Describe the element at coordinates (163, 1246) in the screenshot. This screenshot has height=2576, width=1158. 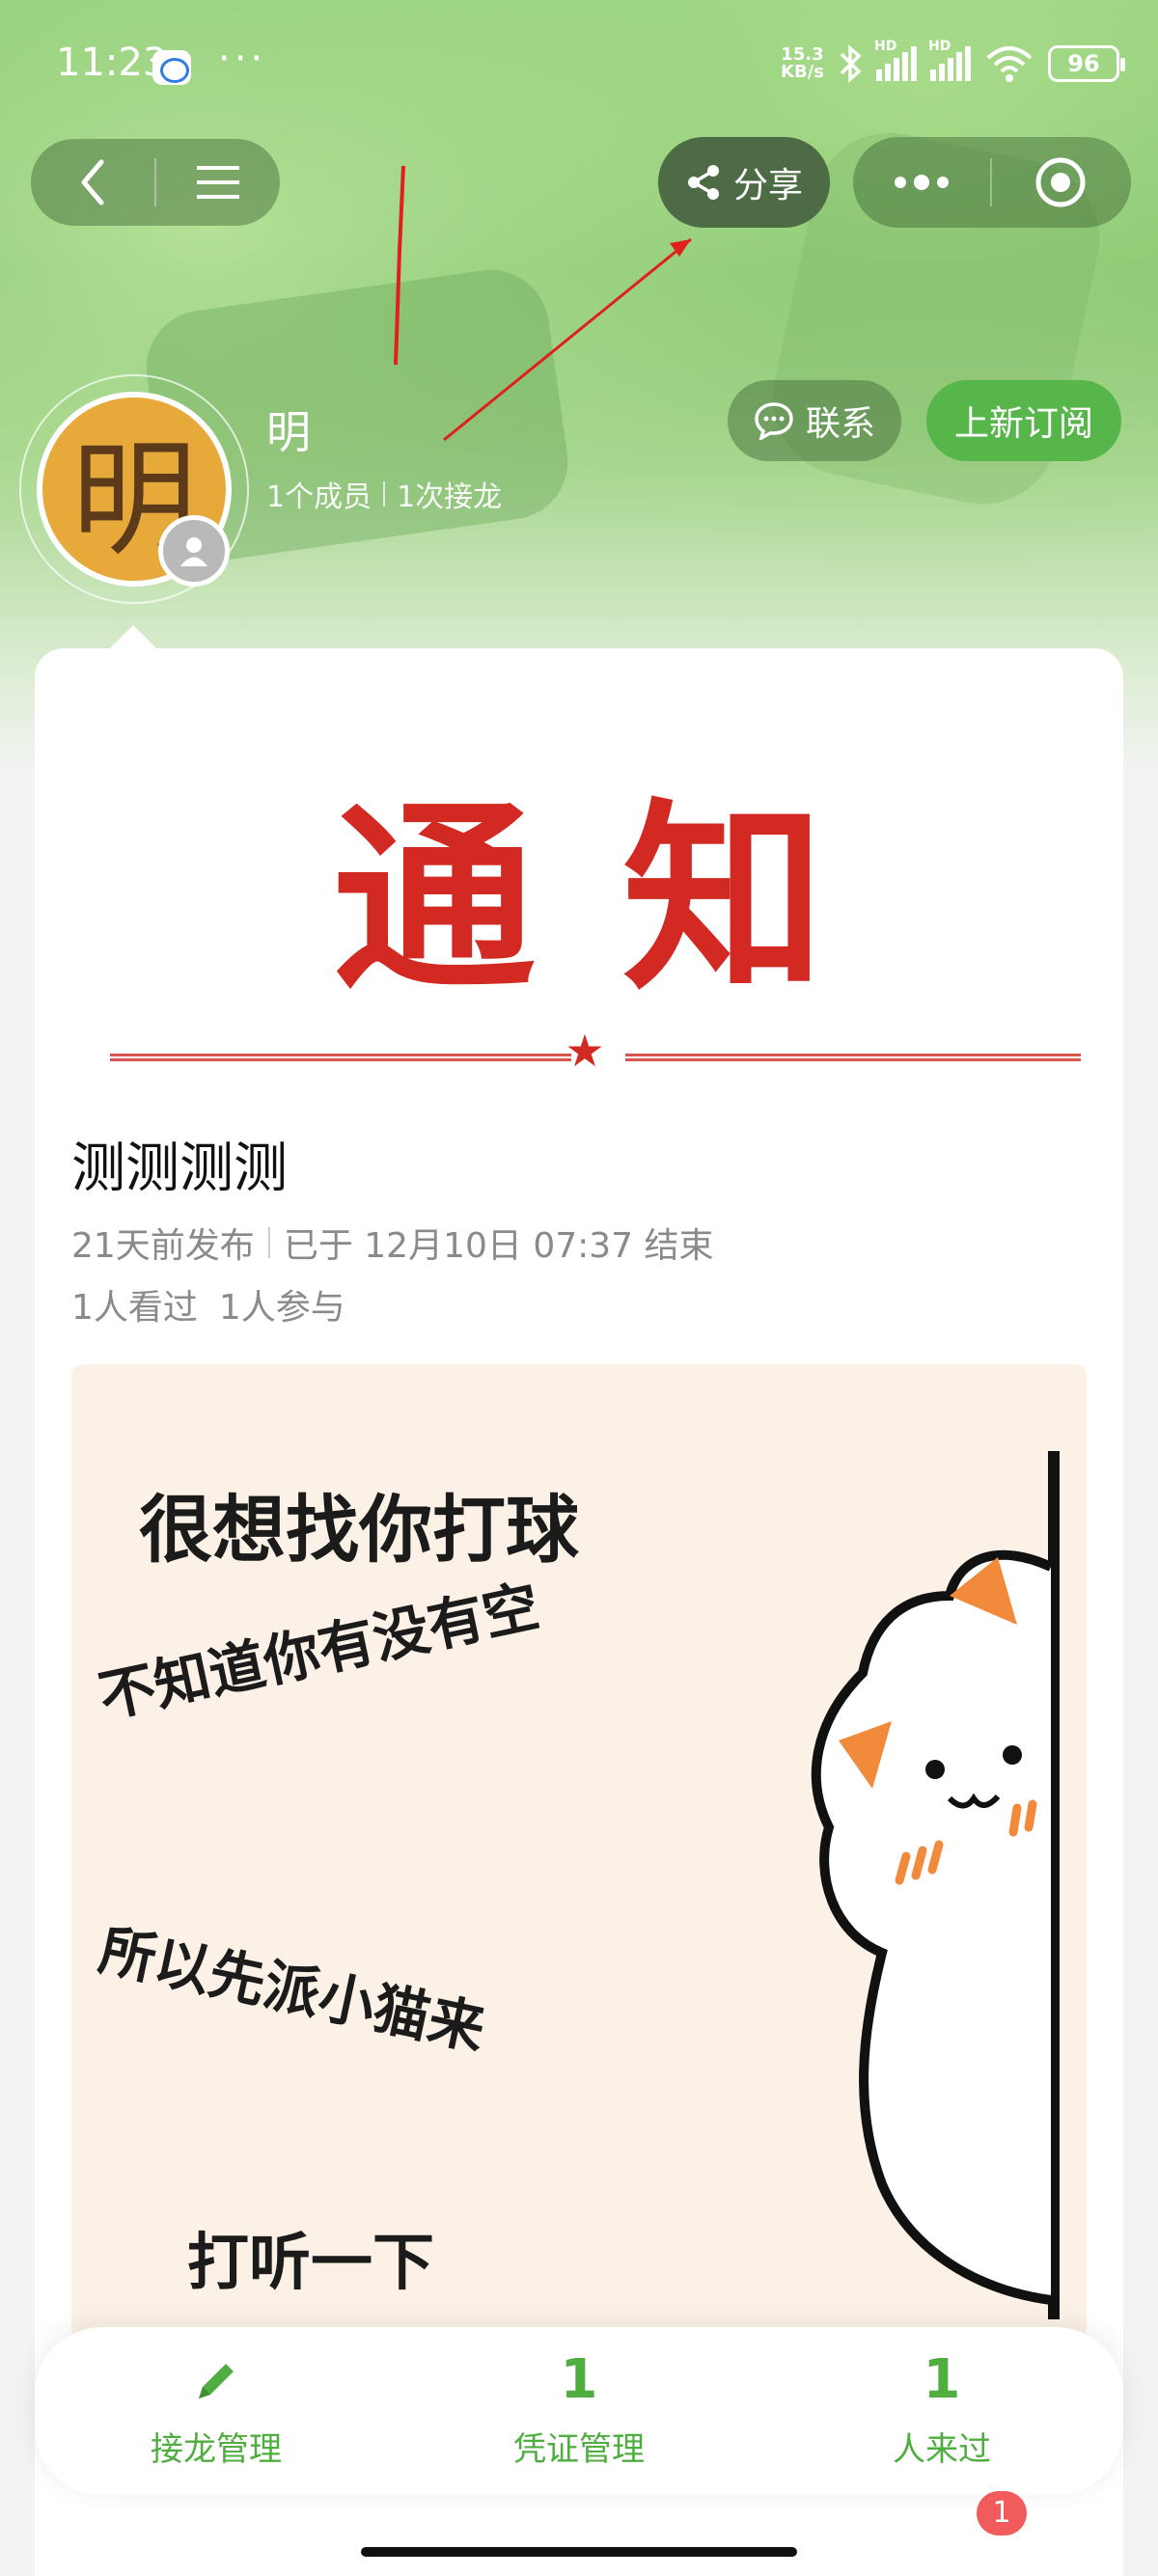
I see `publish-time: 21天前发布` at that location.